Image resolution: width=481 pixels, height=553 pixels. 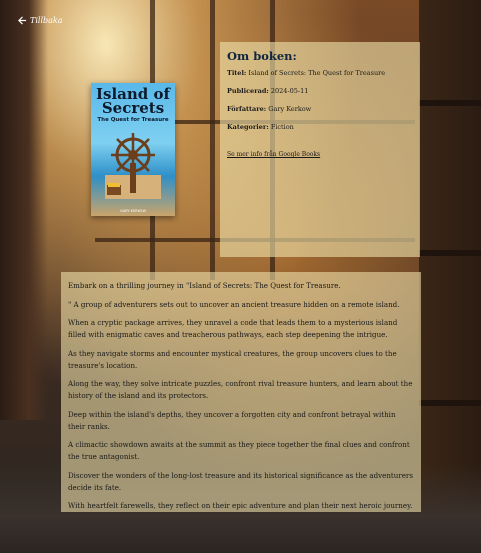 What do you see at coordinates (290, 109) in the screenshot?
I see `author-value: Gary Kerkow` at bounding box center [290, 109].